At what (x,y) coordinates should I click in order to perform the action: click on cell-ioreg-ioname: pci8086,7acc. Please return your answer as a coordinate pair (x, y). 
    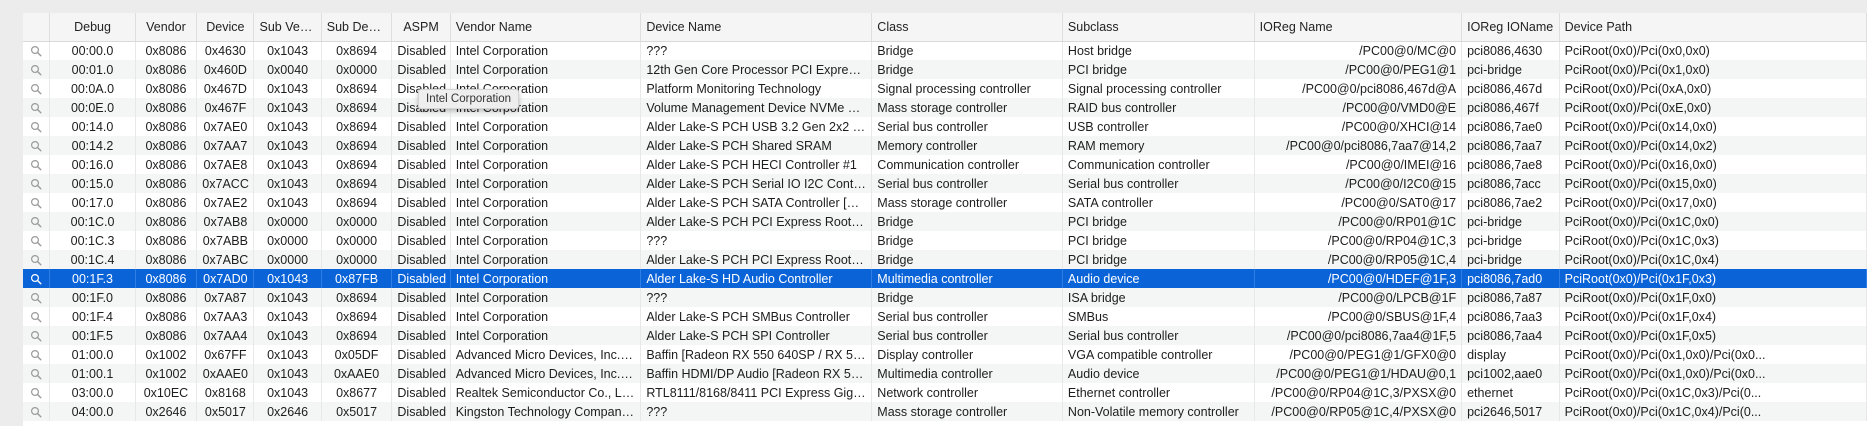
    Looking at the image, I should click on (1510, 183).